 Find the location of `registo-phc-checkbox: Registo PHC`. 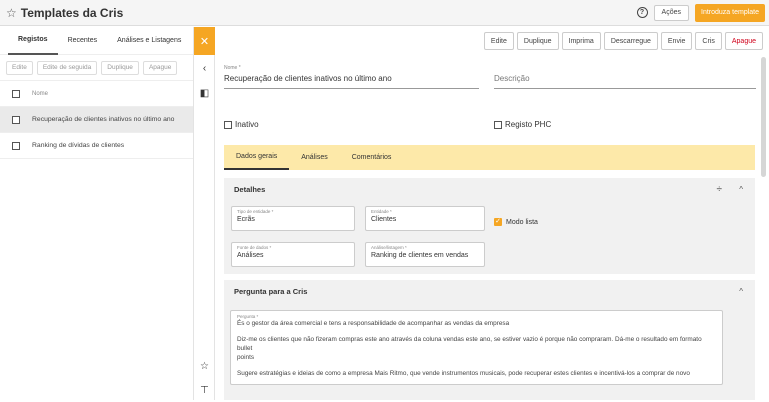

registo-phc-checkbox: Registo PHC is located at coordinates (522, 124).